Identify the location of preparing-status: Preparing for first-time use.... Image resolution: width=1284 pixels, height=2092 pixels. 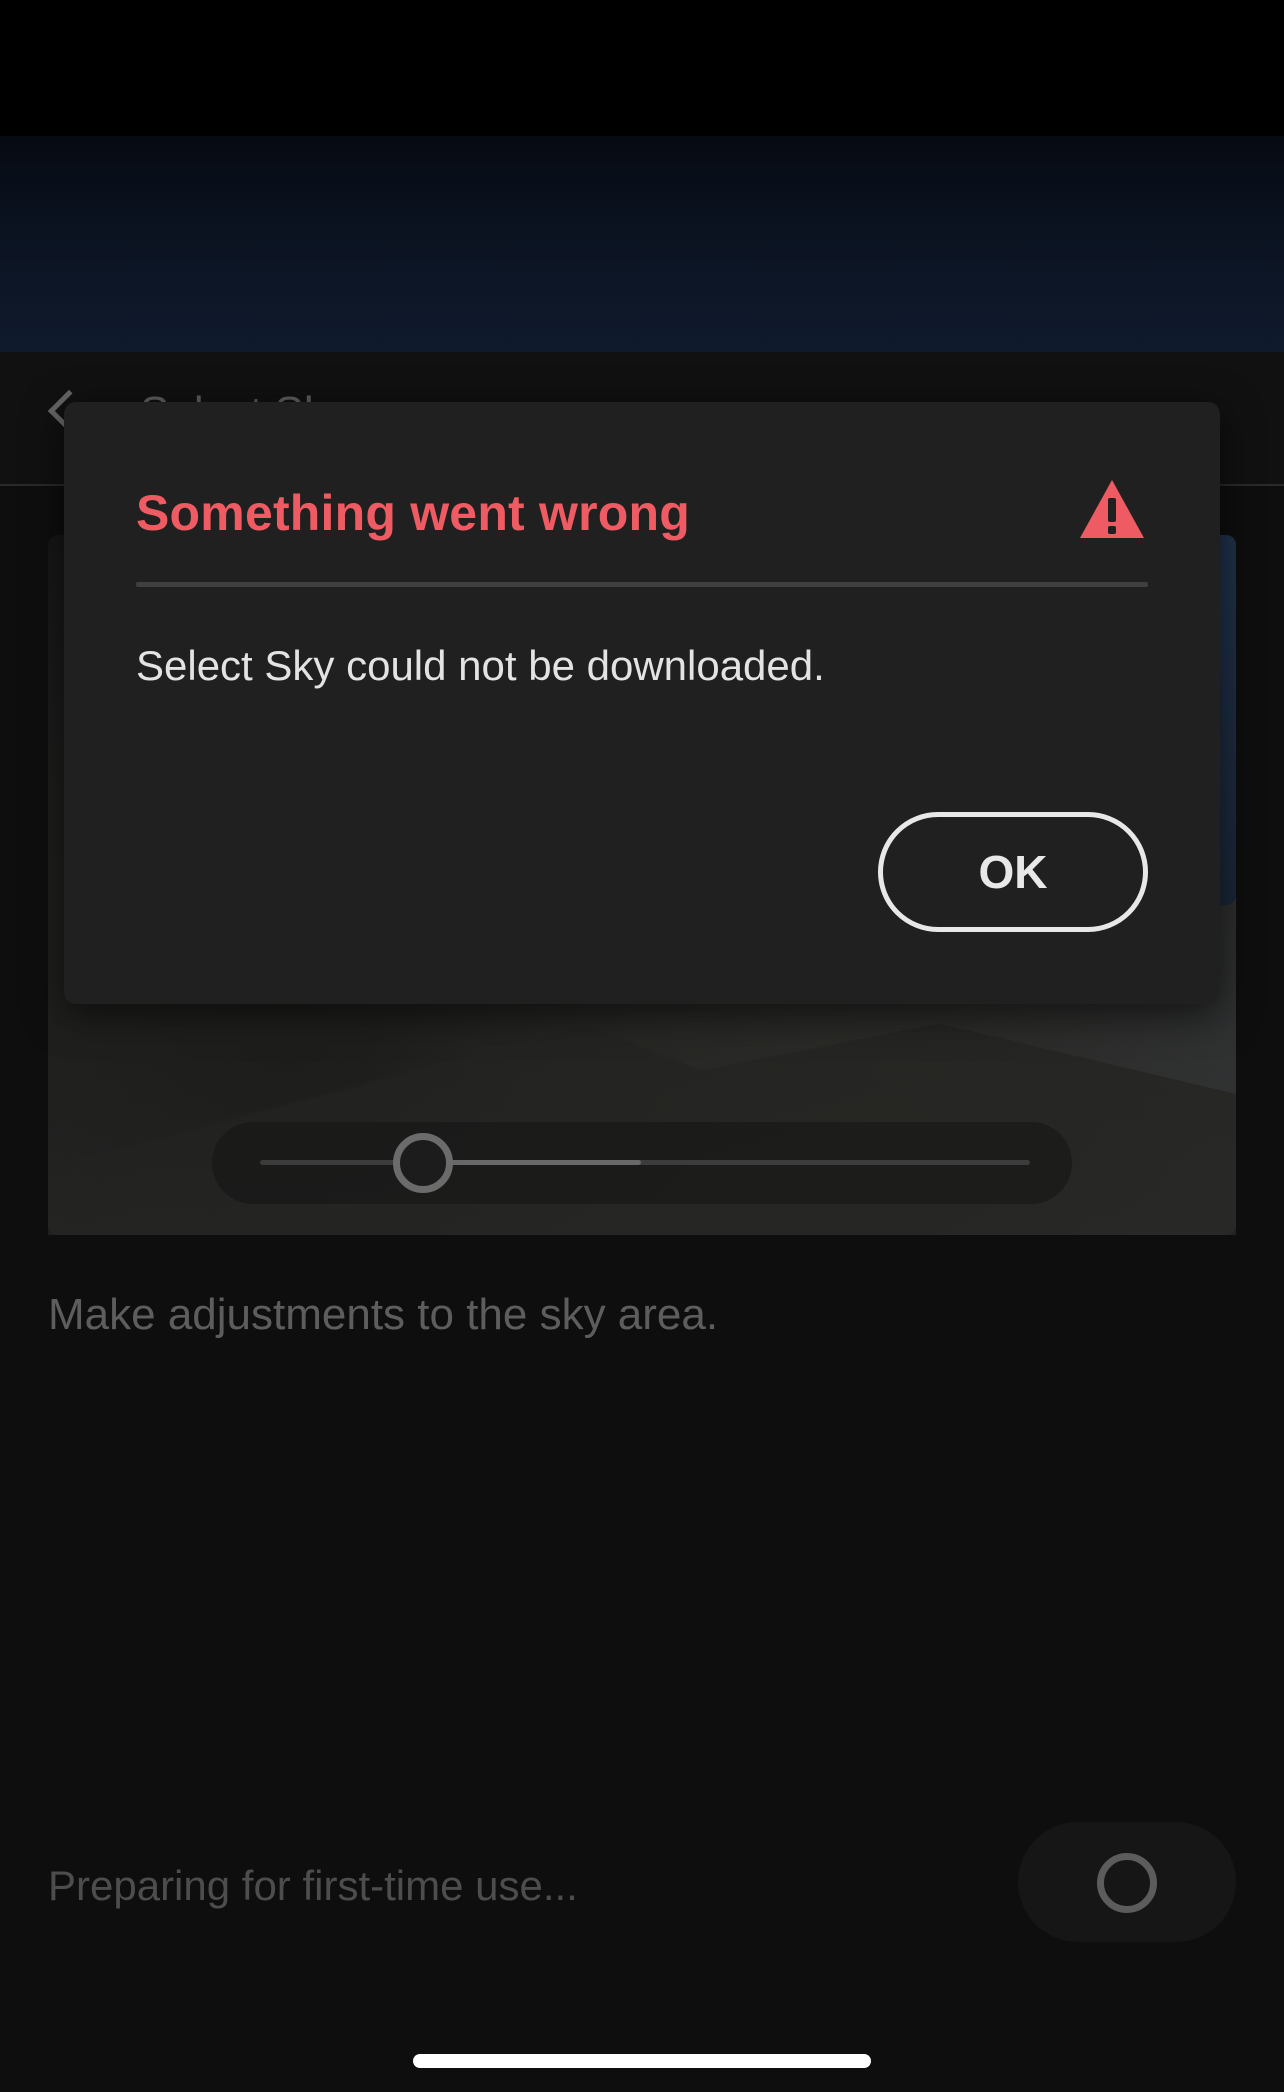
(313, 1885).